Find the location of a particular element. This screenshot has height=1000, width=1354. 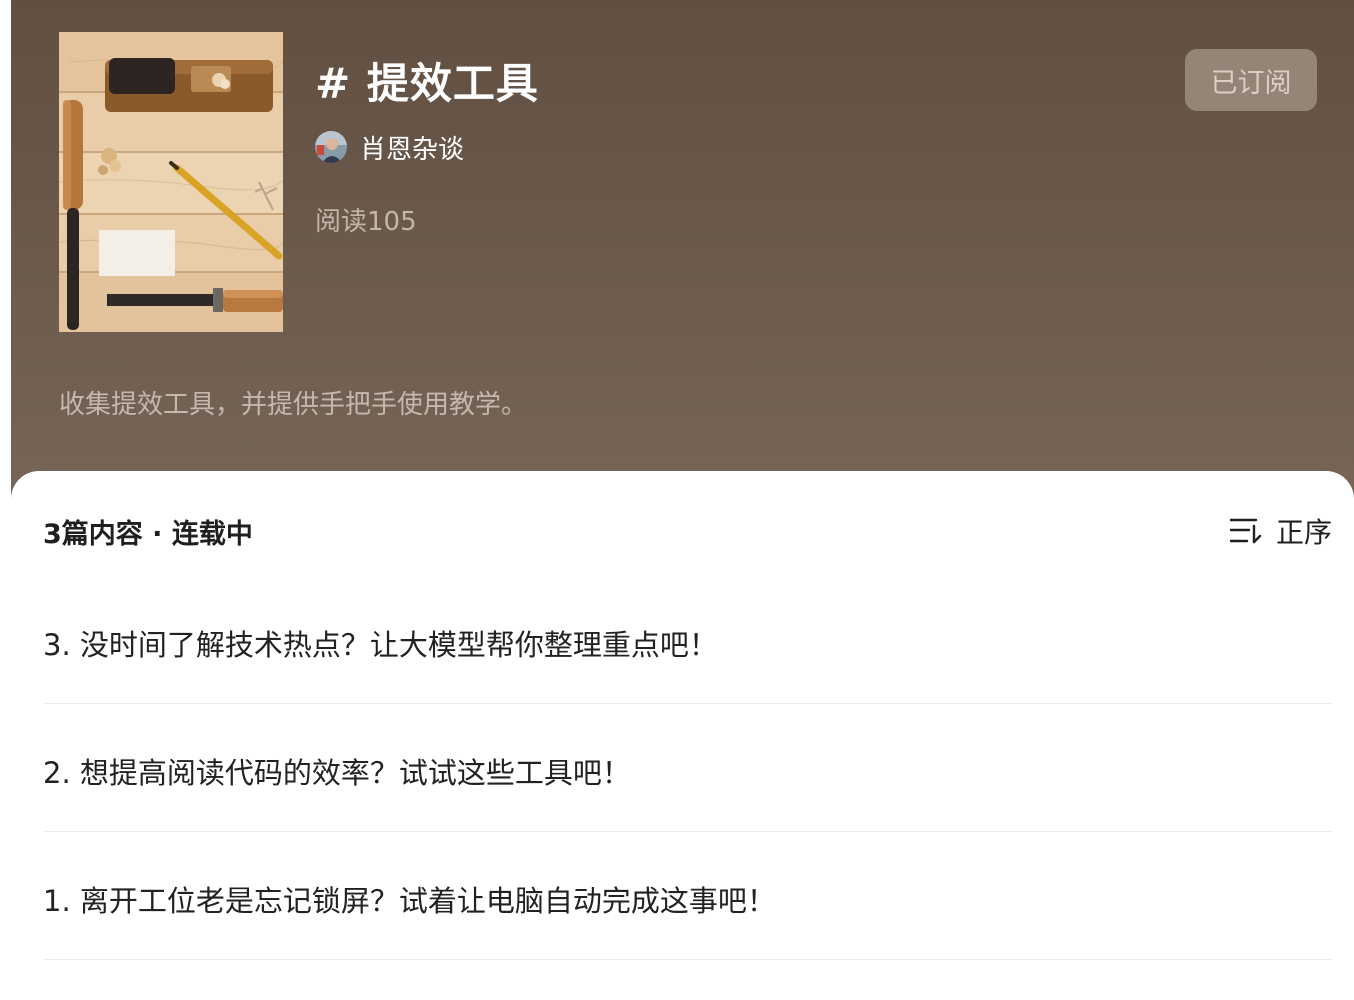

article-item-3: 3. 没时间了解技术热点？让大模型帮你整理重点吧！ is located at coordinates (688, 640).